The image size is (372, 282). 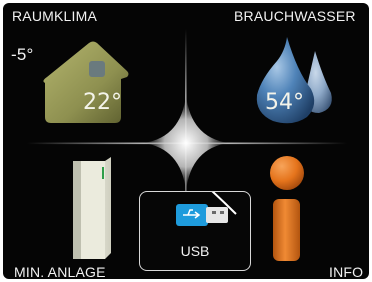 What do you see at coordinates (195, 231) in the screenshot?
I see `usb-tile: USB` at bounding box center [195, 231].